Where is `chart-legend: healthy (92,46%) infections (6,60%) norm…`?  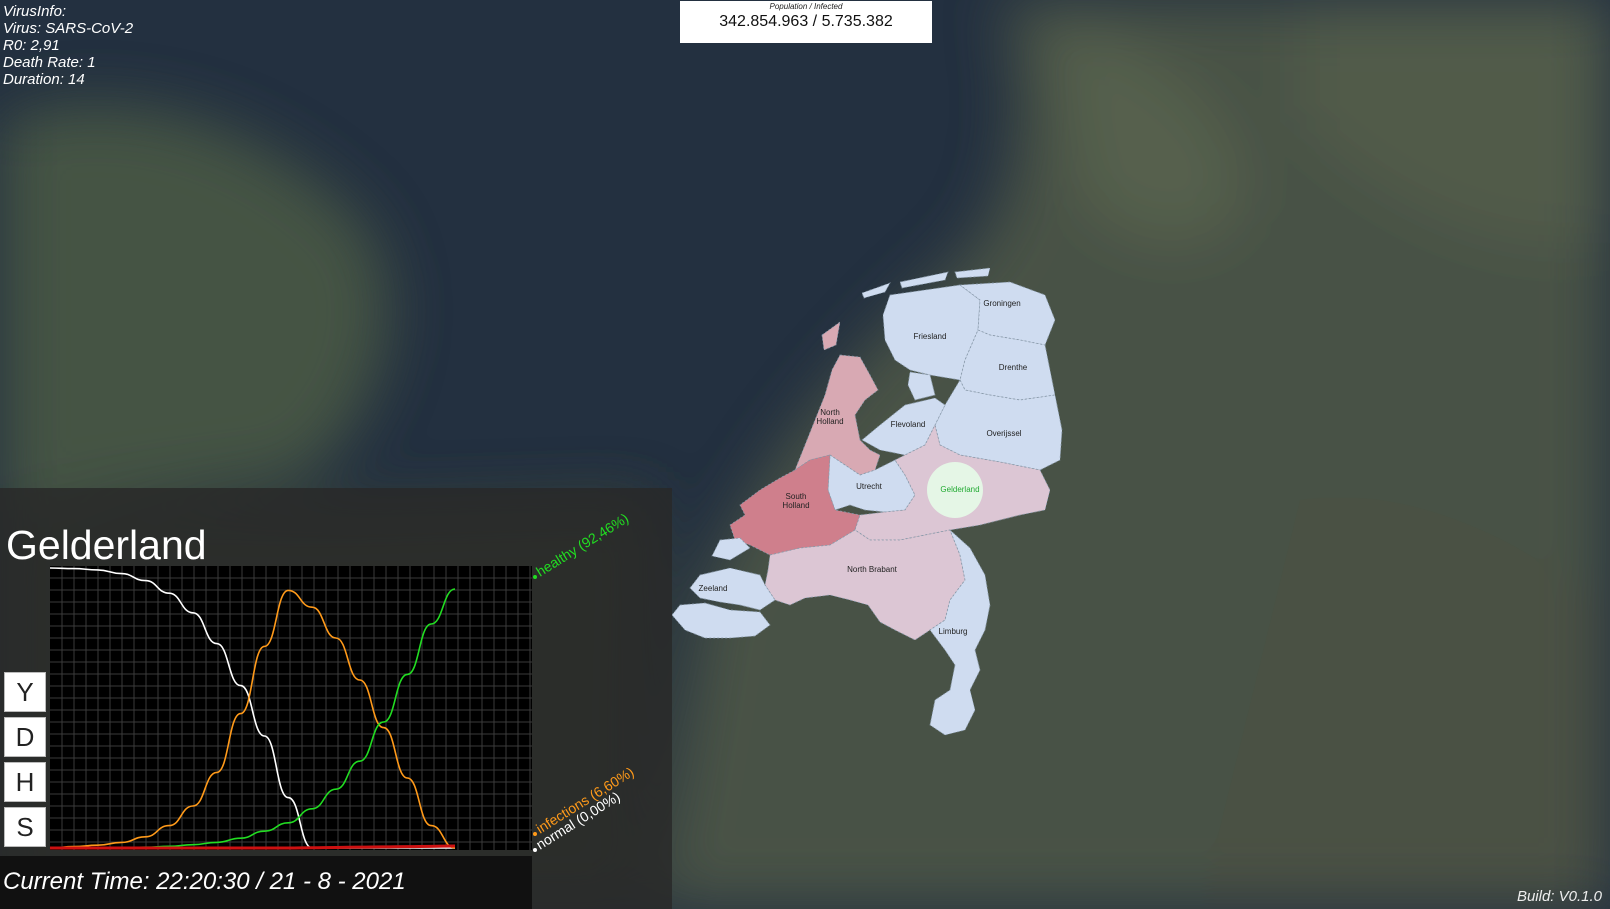 chart-legend: healthy (92,46%) infections (6,60%) norm… is located at coordinates (585, 681).